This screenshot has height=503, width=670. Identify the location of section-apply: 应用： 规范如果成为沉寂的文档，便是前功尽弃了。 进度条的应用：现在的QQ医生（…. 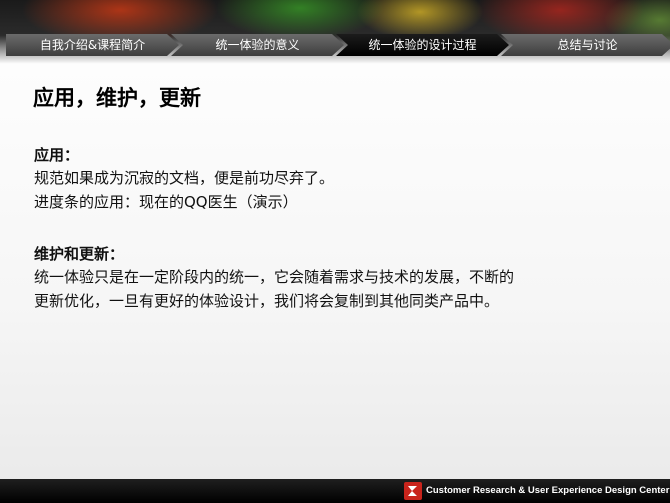
(334, 179).